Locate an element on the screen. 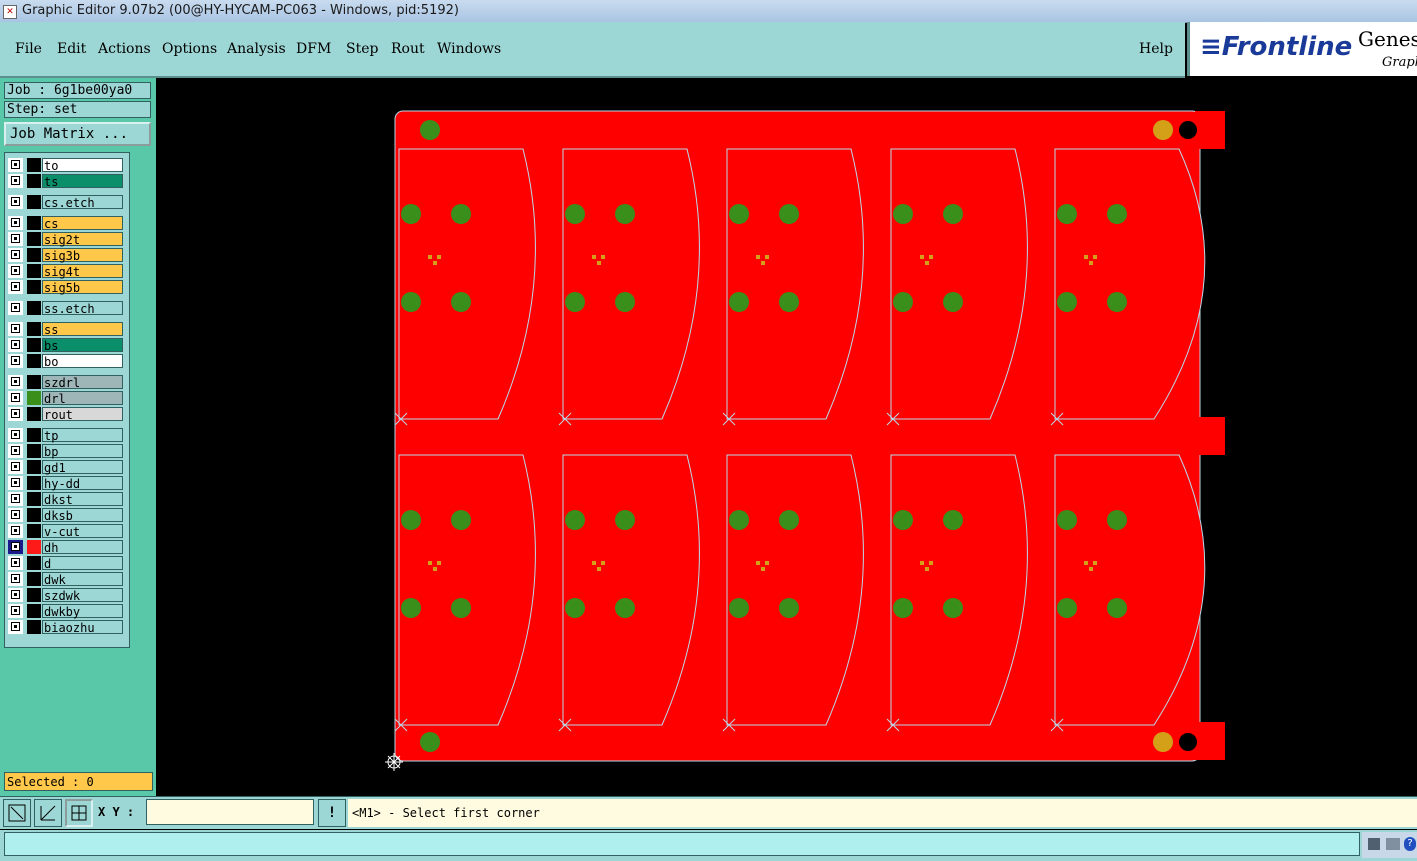 The image size is (1417, 861). layer-name: sig3b is located at coordinates (82, 255).